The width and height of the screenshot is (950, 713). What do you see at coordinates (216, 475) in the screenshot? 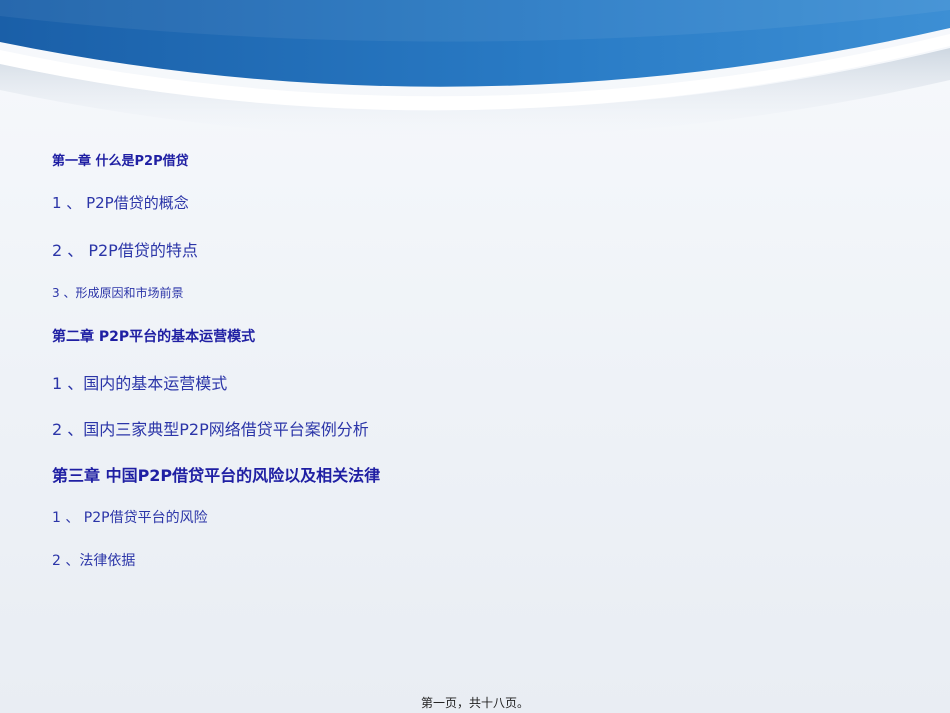
I see `chapter-3-title: 第三章 中国P2P借贷平台的风险以及相关法律` at bounding box center [216, 475].